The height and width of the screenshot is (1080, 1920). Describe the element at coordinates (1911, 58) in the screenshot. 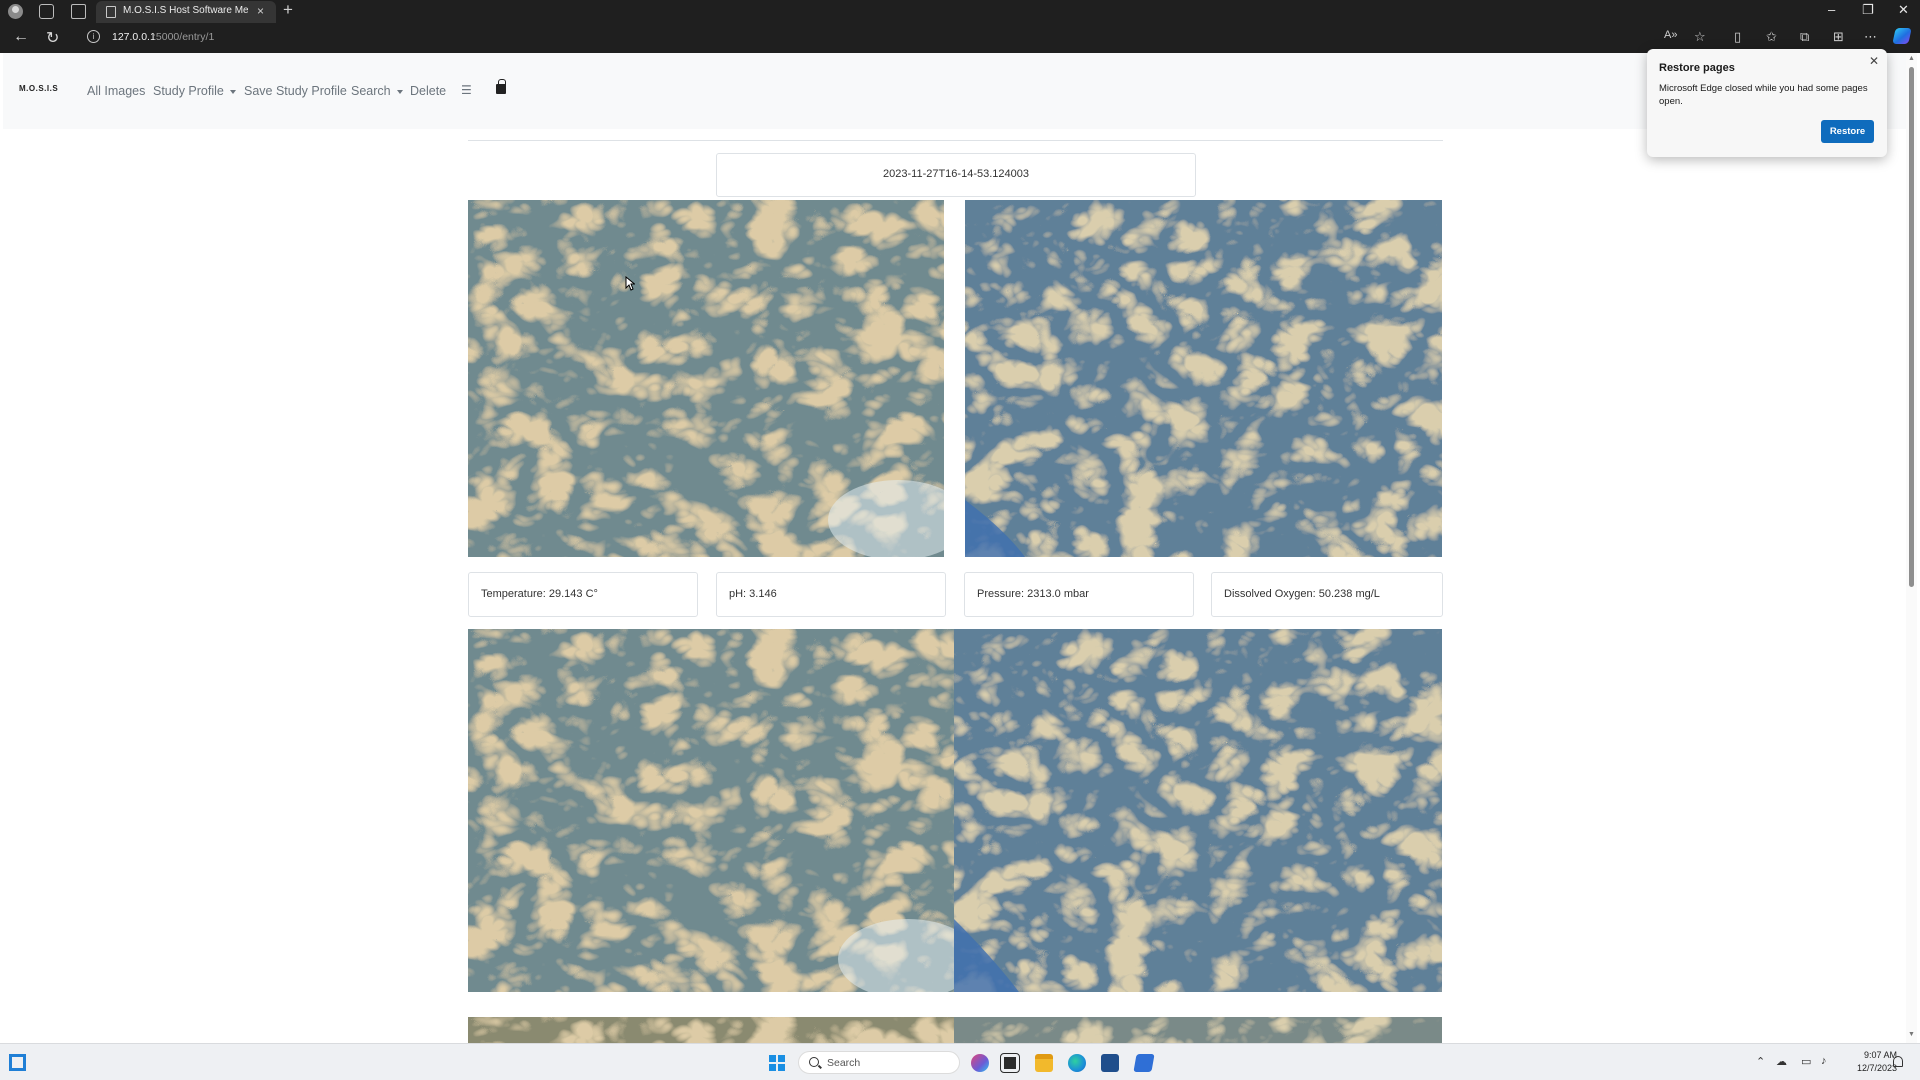

I see `scroll-up-icon: ▲` at that location.